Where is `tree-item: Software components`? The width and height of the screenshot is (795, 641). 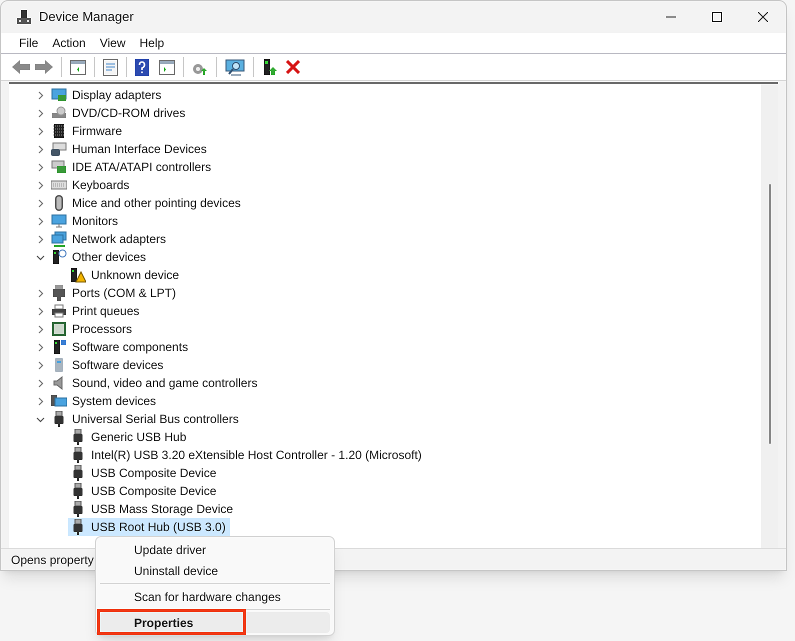 tree-item: Software components is located at coordinates (130, 347).